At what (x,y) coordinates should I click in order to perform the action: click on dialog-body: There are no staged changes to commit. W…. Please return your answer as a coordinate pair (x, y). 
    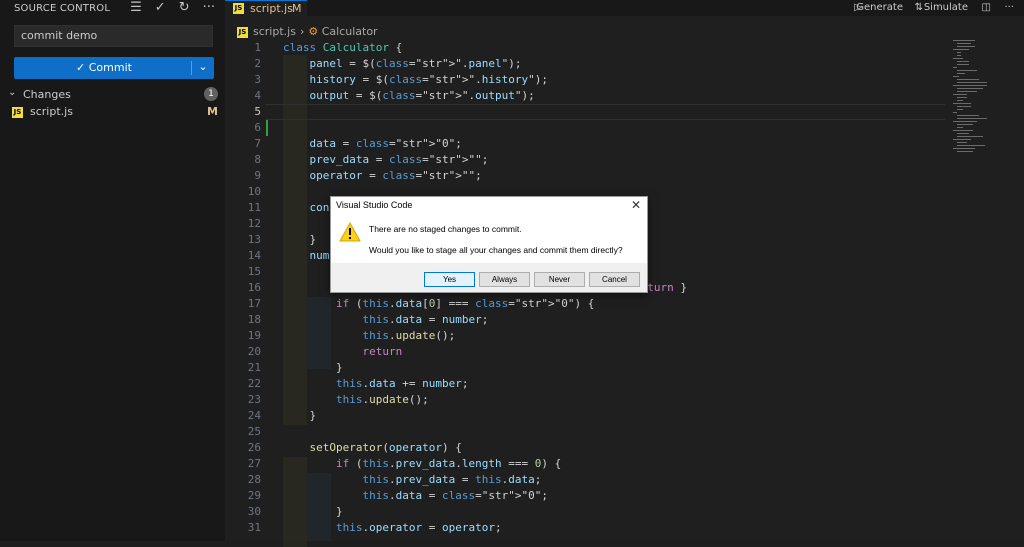
    Looking at the image, I should click on (489, 238).